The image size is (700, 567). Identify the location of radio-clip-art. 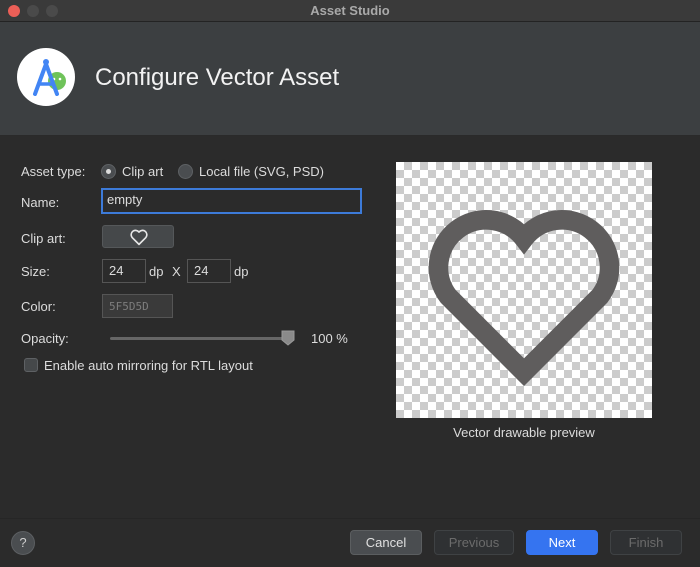
(108, 171).